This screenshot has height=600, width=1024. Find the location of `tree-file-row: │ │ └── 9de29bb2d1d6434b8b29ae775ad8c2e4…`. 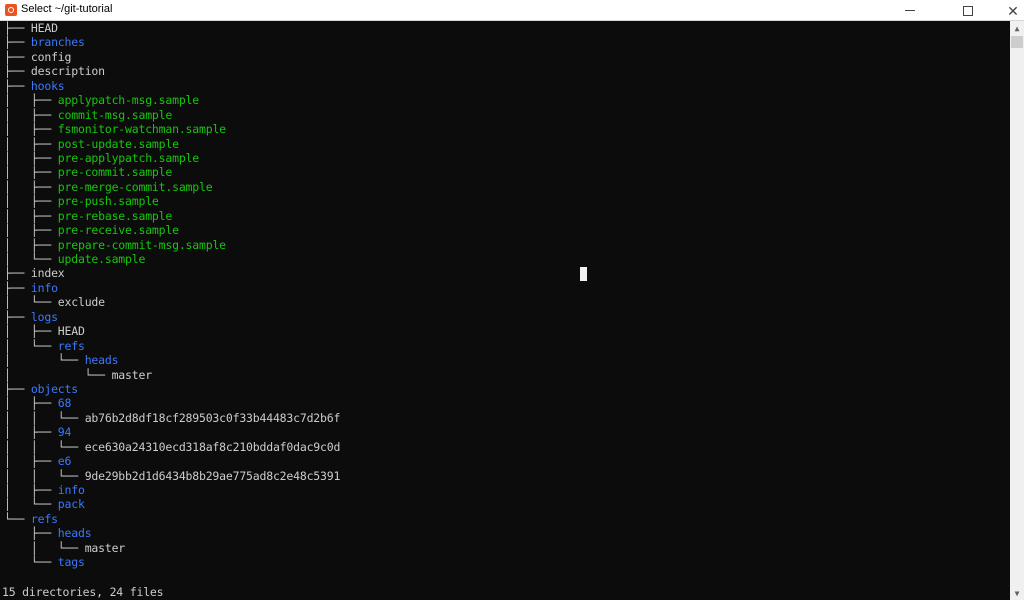

tree-file-row: │ │ └── 9de29bb2d1d6434b8b29ae775ad8c2e4… is located at coordinates (172, 476).